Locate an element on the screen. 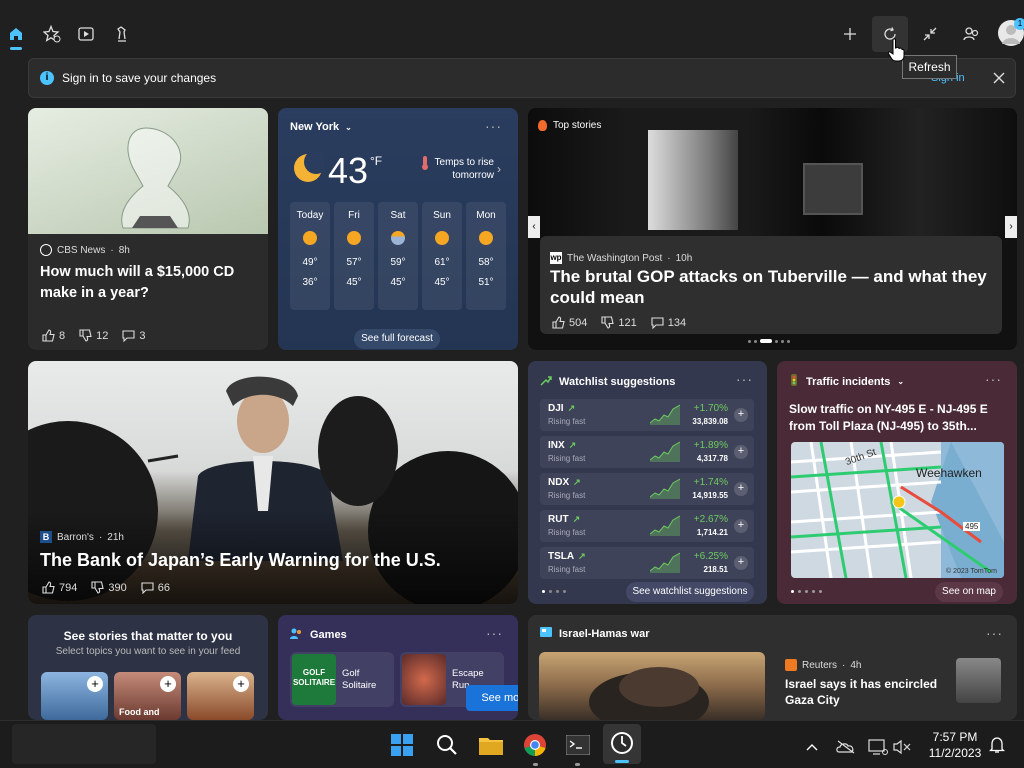 The height and width of the screenshot is (768, 1024). topic-tile-food: + Food and is located at coordinates (147, 696).